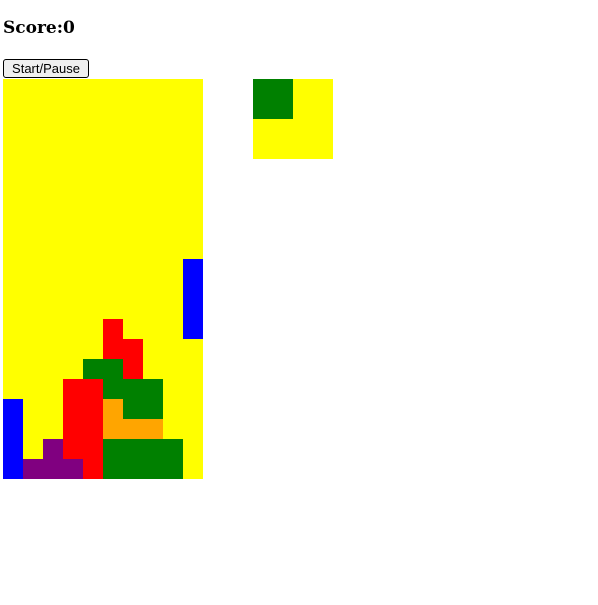  Describe the element at coordinates (46, 68) in the screenshot. I see `start-pause-button: Start/Pause` at that location.